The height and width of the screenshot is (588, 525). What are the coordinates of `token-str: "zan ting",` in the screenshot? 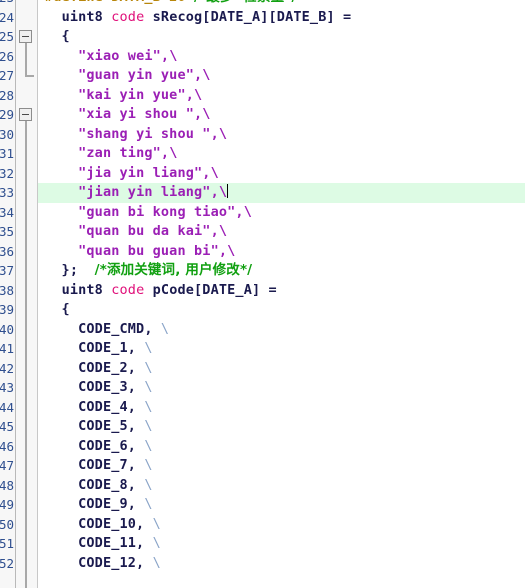 It's located at (124, 153).